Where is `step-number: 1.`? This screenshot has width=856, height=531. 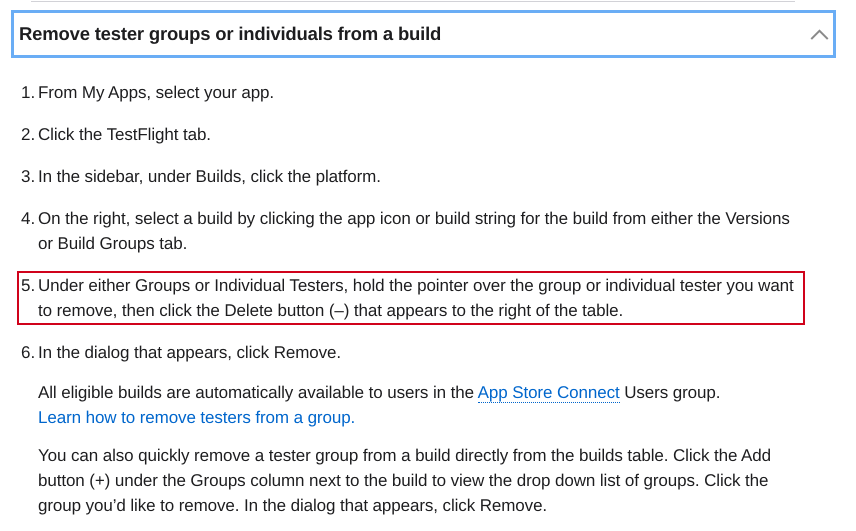
step-number: 1. is located at coordinates (28, 93).